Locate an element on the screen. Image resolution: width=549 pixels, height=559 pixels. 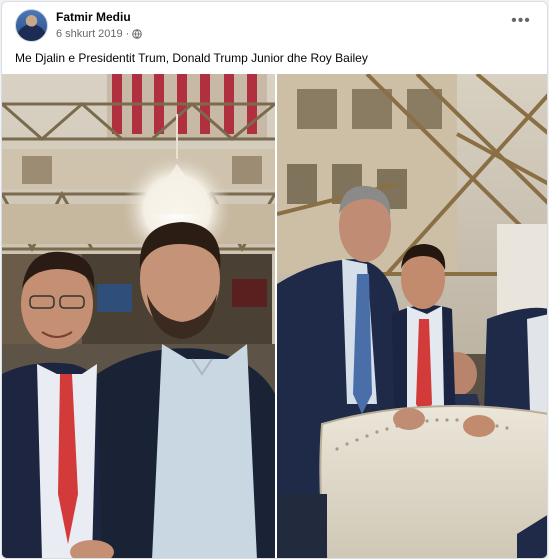
author-avatar is located at coordinates (31, 25).